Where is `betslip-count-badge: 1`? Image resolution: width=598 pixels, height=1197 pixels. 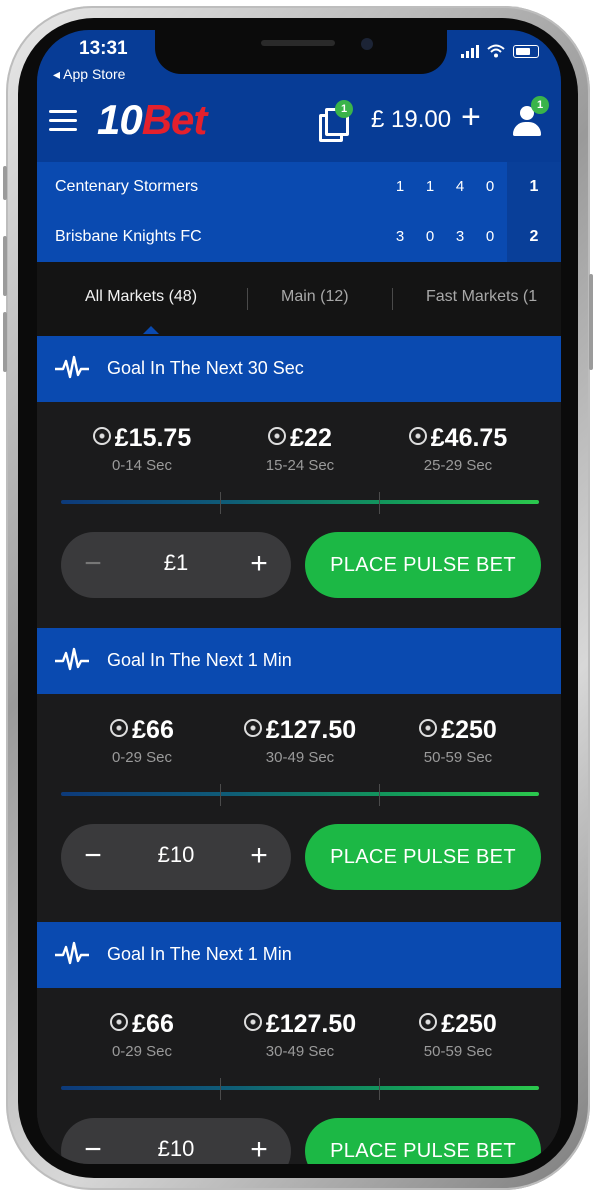 betslip-count-badge: 1 is located at coordinates (344, 109).